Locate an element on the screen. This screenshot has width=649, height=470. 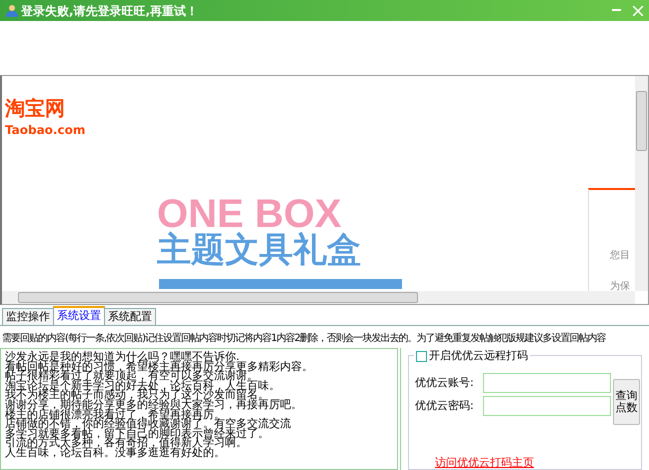
vertical-scrollbar is located at coordinates (641, 183).